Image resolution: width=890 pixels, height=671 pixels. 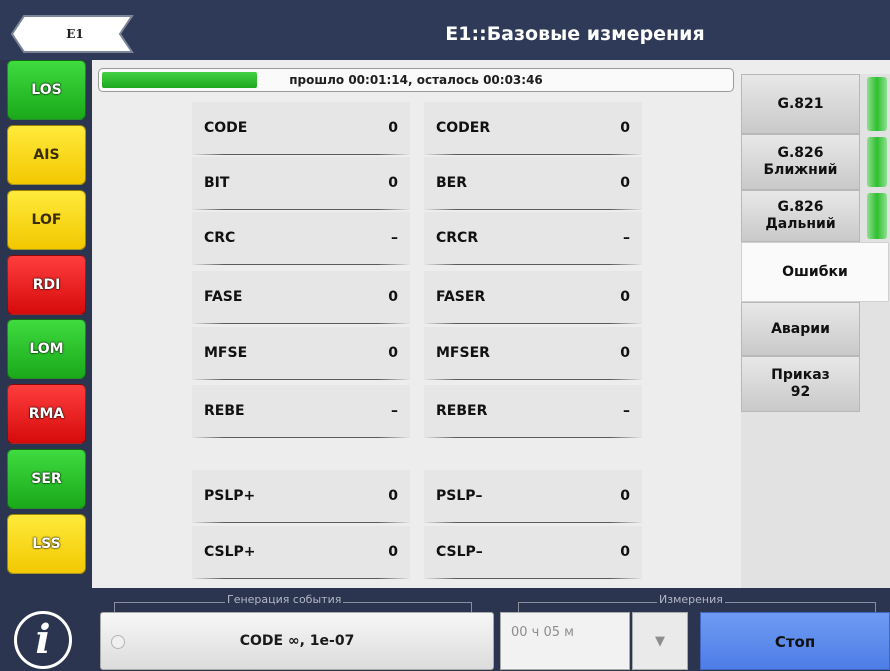 What do you see at coordinates (795, 641) in the screenshot?
I see `stop-button: Стоп` at bounding box center [795, 641].